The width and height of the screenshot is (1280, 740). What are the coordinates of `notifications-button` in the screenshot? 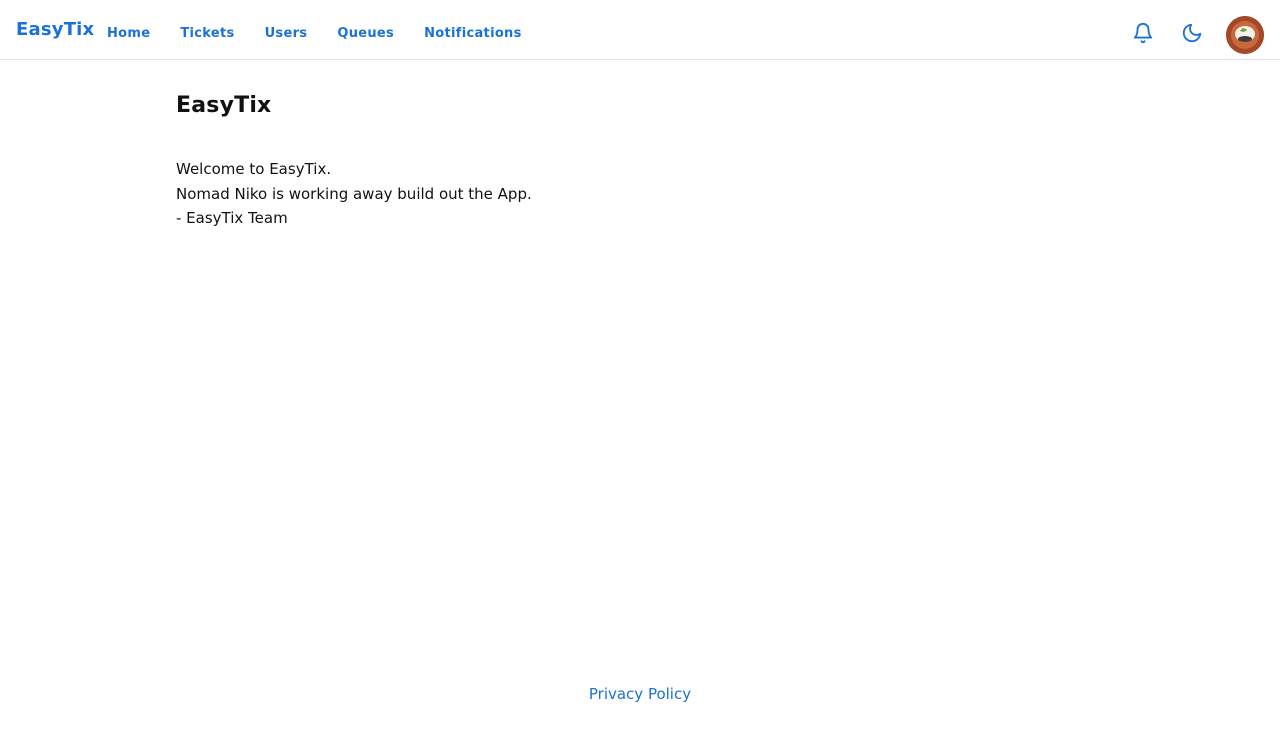 It's located at (1143, 33).